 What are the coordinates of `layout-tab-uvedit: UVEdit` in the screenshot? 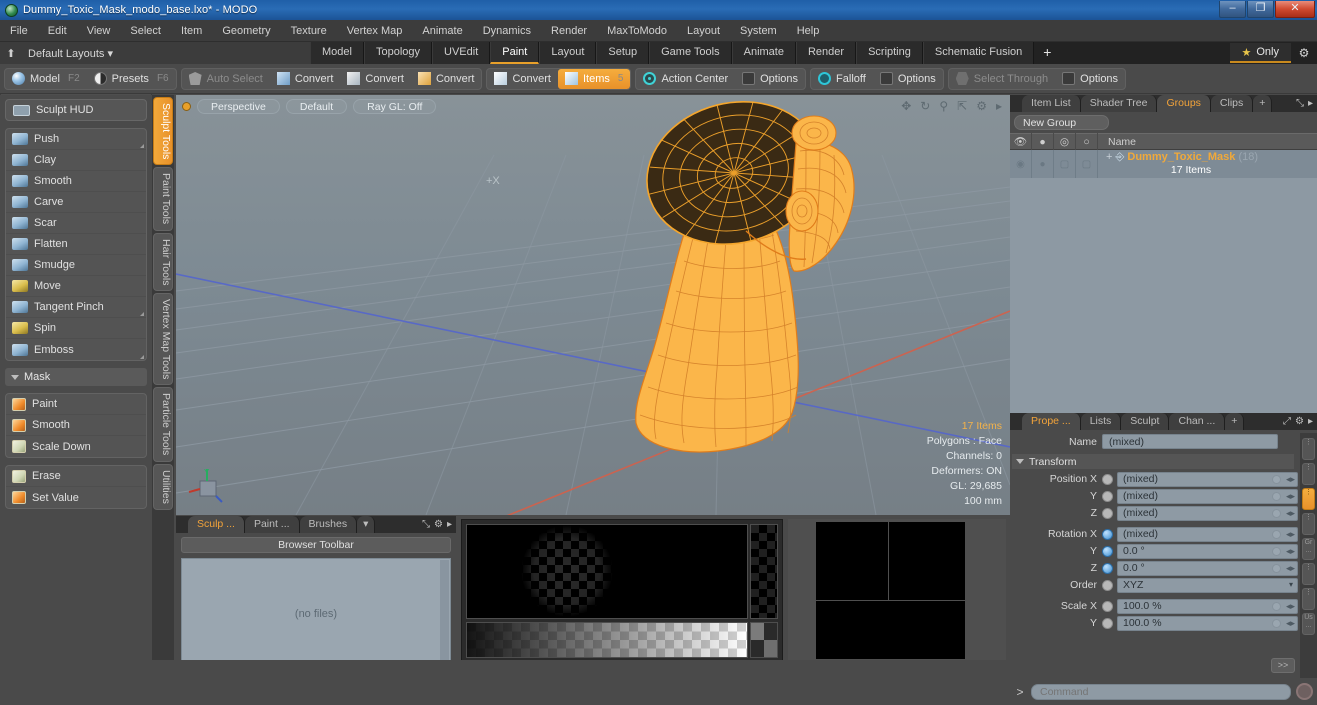 It's located at (461, 53).